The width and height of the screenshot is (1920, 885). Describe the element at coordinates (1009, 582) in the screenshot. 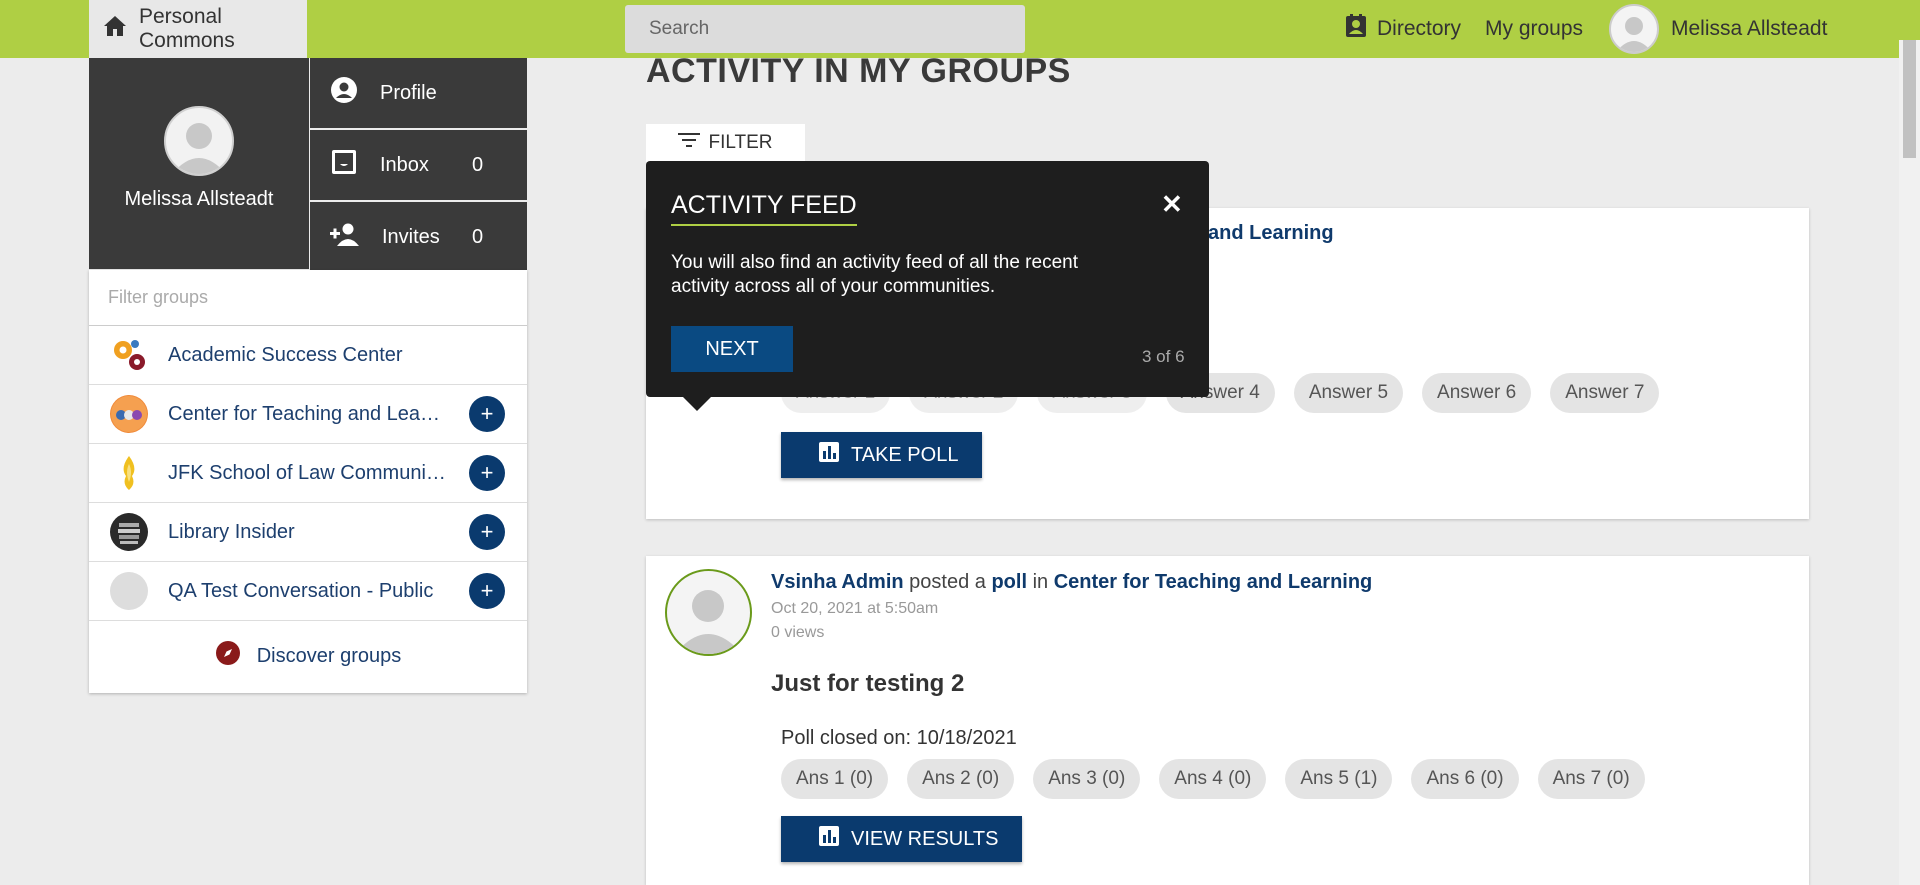

I see `post-type-link: poll` at that location.